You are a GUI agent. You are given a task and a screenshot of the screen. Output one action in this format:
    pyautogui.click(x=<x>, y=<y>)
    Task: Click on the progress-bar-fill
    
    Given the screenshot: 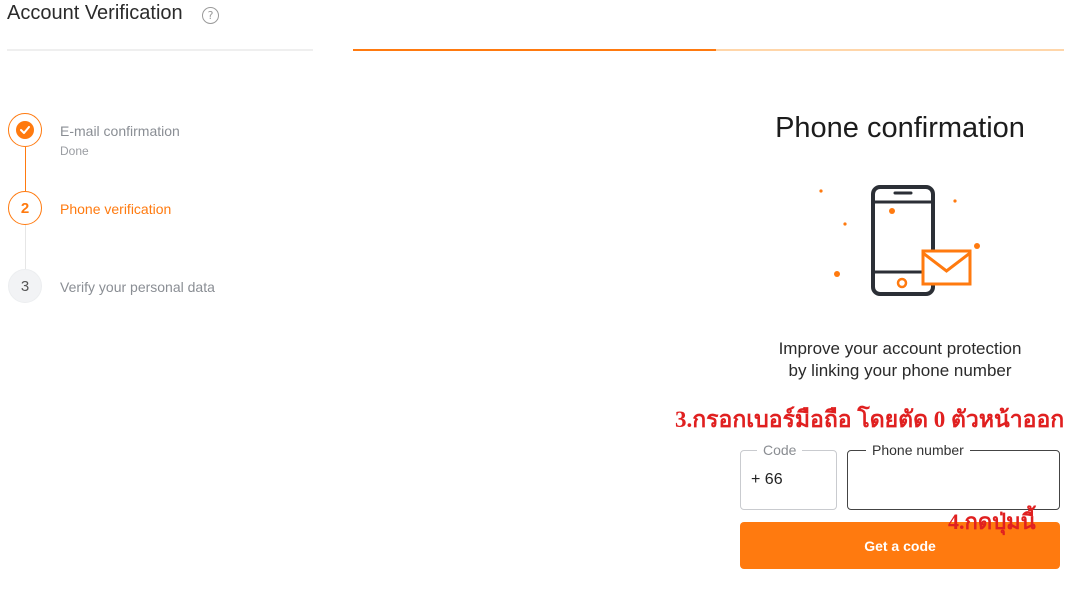 What is the action you would take?
    pyautogui.click(x=534, y=50)
    